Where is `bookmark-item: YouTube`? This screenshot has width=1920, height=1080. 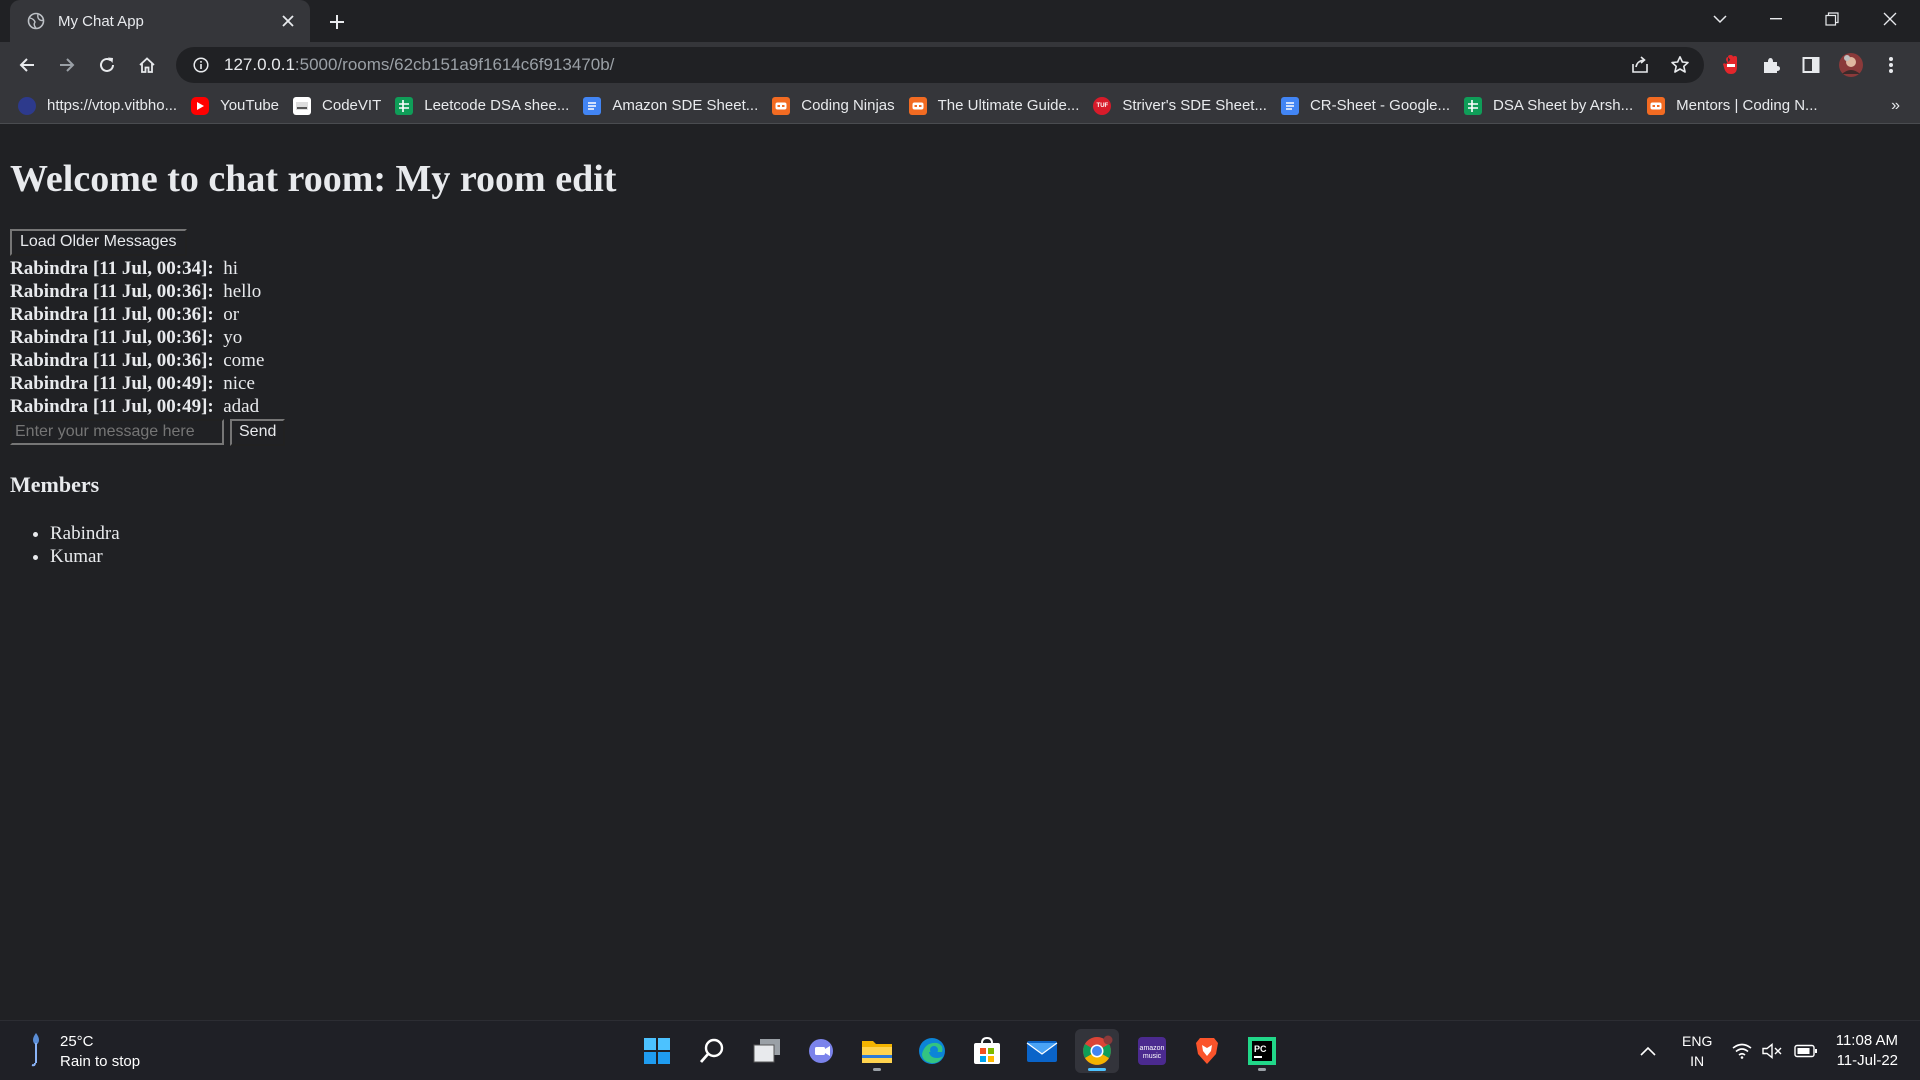 bookmark-item: YouTube is located at coordinates (235, 106).